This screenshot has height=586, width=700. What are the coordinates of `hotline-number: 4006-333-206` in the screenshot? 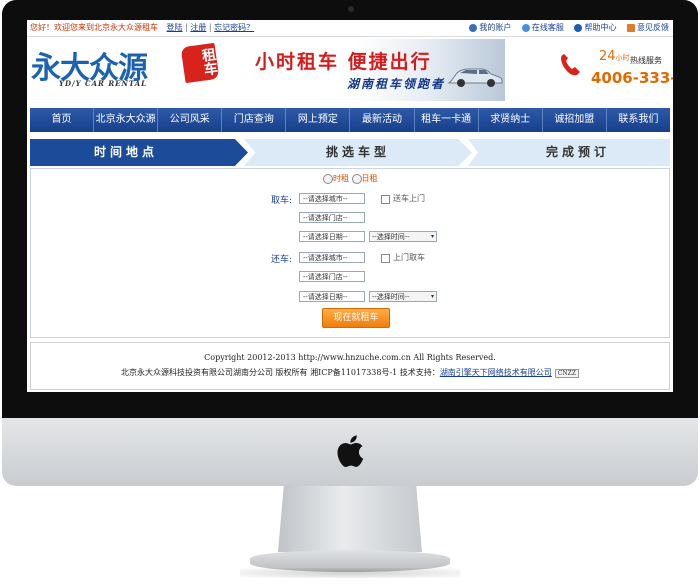 It's located at (632, 78).